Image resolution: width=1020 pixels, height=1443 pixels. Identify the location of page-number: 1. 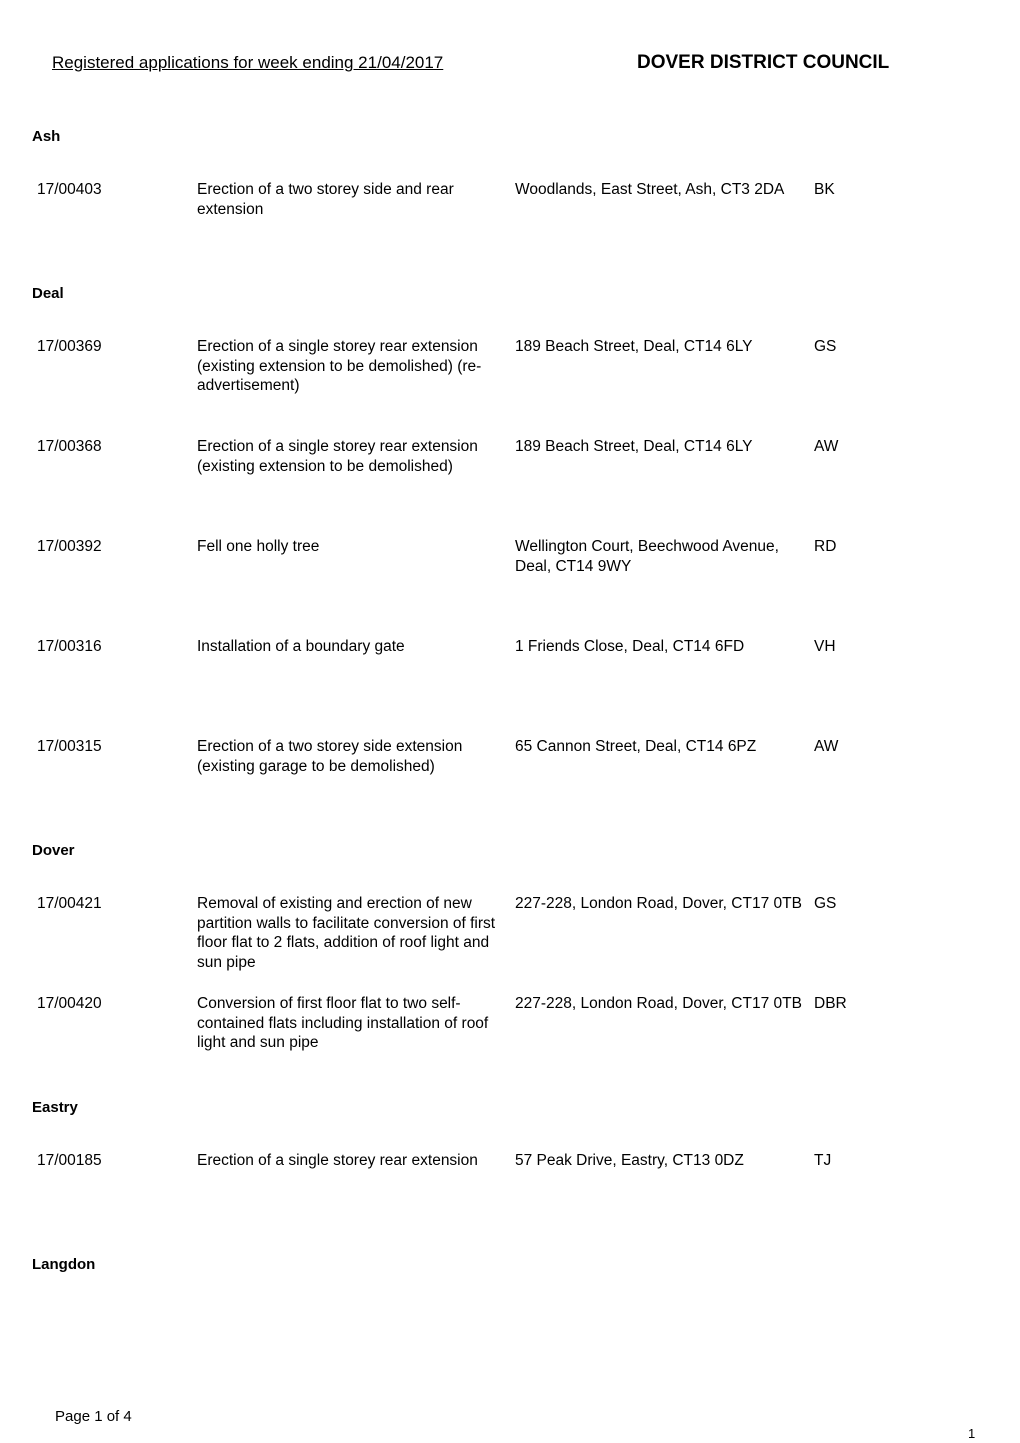
(972, 1433).